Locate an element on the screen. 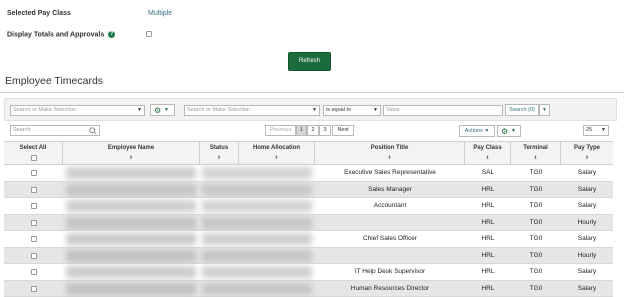  table-settings-button: ⚙ ▼ is located at coordinates (509, 131).